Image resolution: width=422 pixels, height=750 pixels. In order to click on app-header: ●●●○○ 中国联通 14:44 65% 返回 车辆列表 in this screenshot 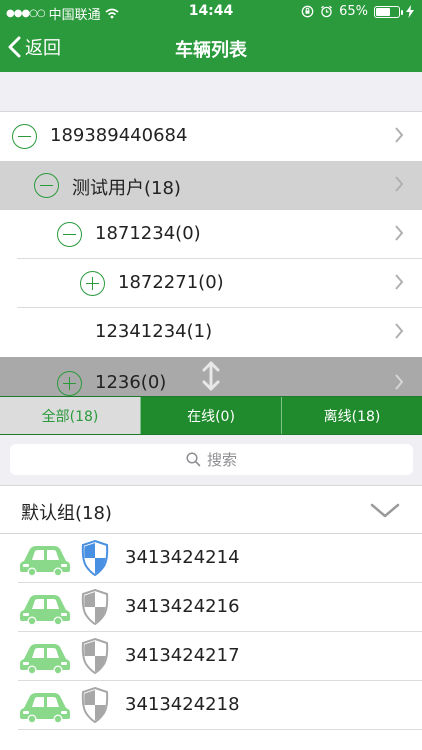, I will do `click(211, 36)`.